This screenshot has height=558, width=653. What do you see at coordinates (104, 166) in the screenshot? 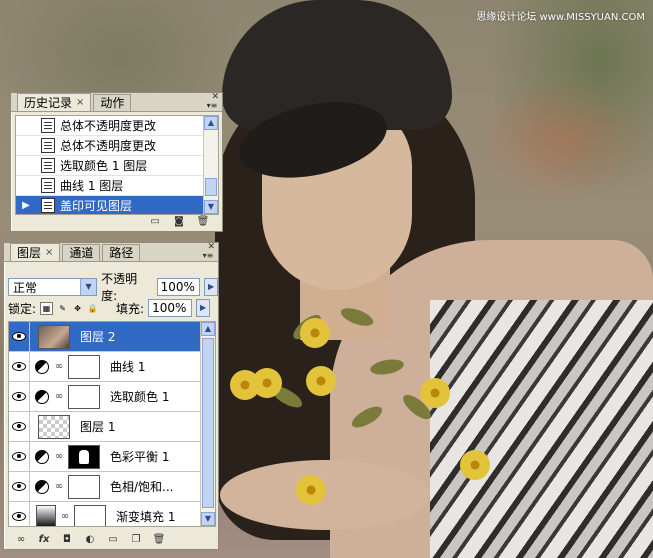
I see `history-item-label: 选取颜色 1 图层` at bounding box center [104, 166].